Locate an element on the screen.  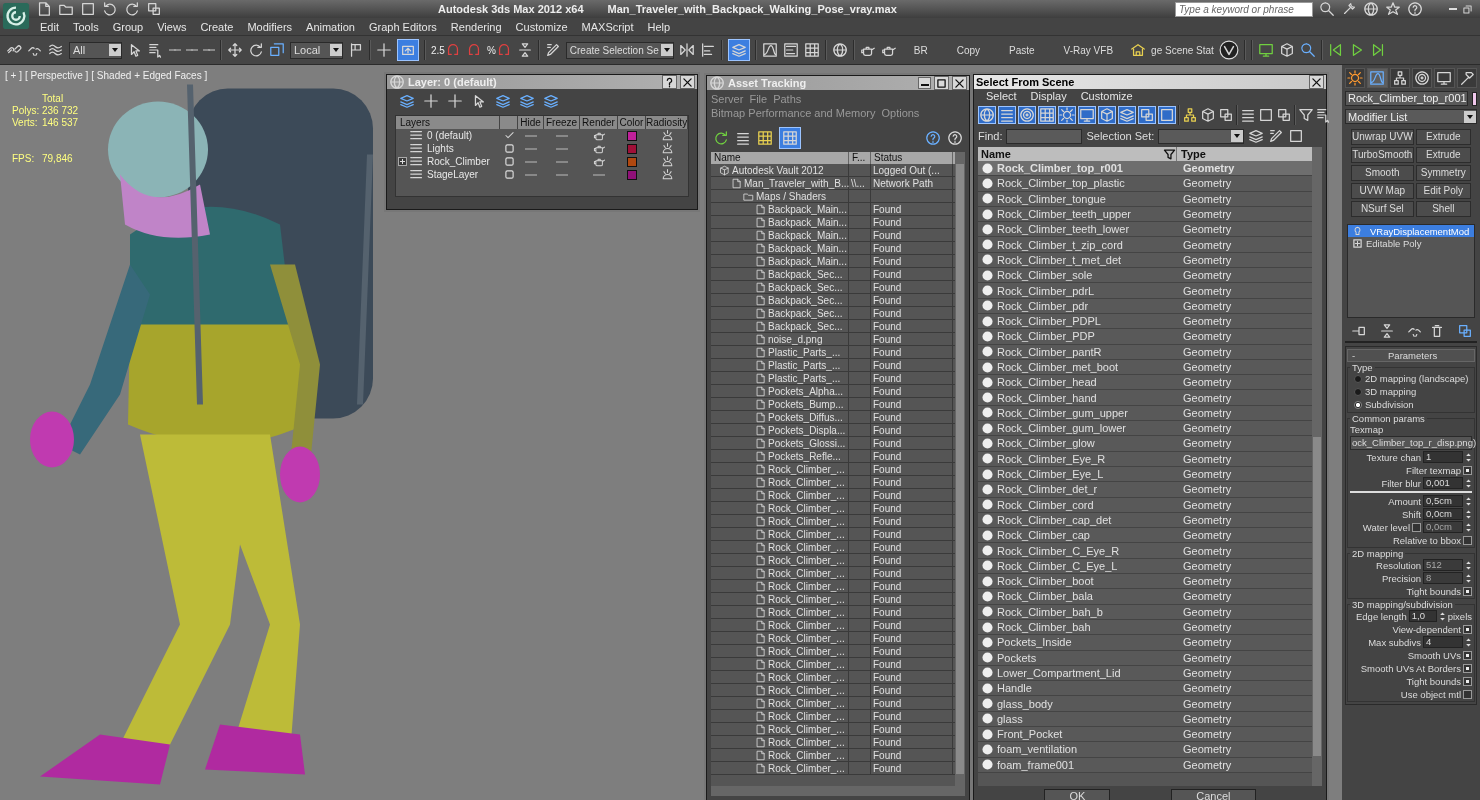
pivot-icon is located at coordinates (356, 50).